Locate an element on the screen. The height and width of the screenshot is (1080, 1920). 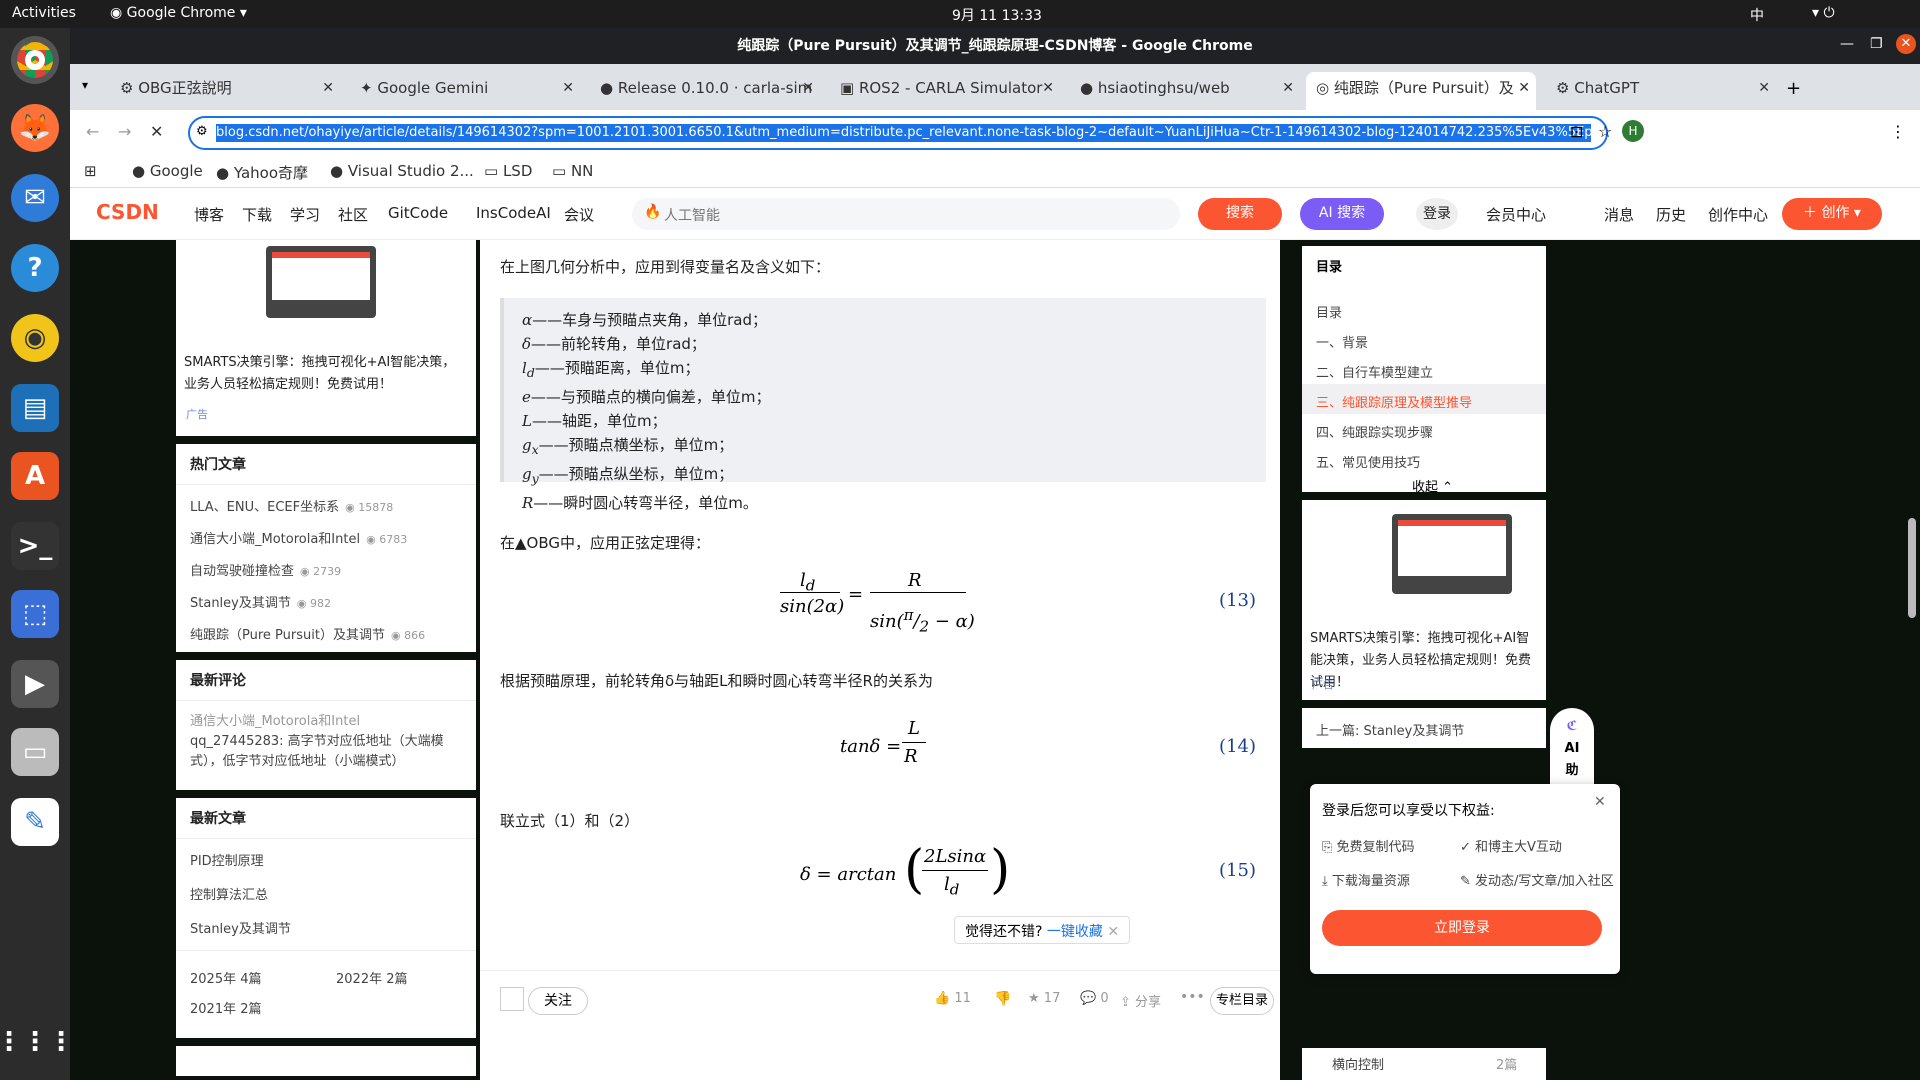
archive-2021: 2021年 2篇 is located at coordinates (226, 1007).